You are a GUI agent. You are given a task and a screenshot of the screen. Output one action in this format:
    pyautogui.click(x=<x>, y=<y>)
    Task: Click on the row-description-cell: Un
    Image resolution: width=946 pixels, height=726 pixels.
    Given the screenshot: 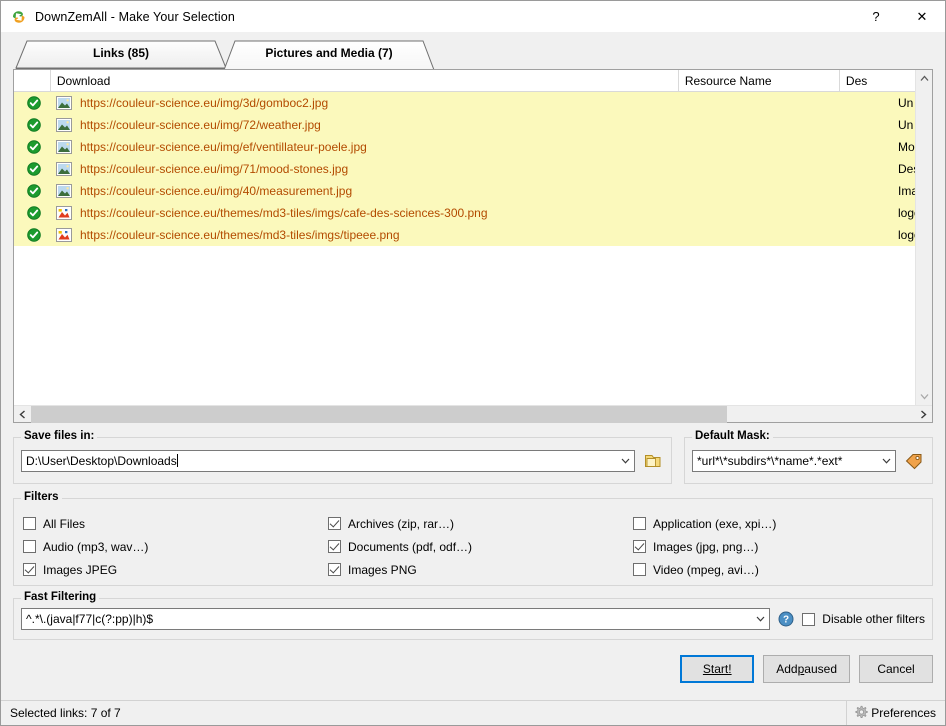 What is the action you would take?
    pyautogui.click(x=906, y=125)
    